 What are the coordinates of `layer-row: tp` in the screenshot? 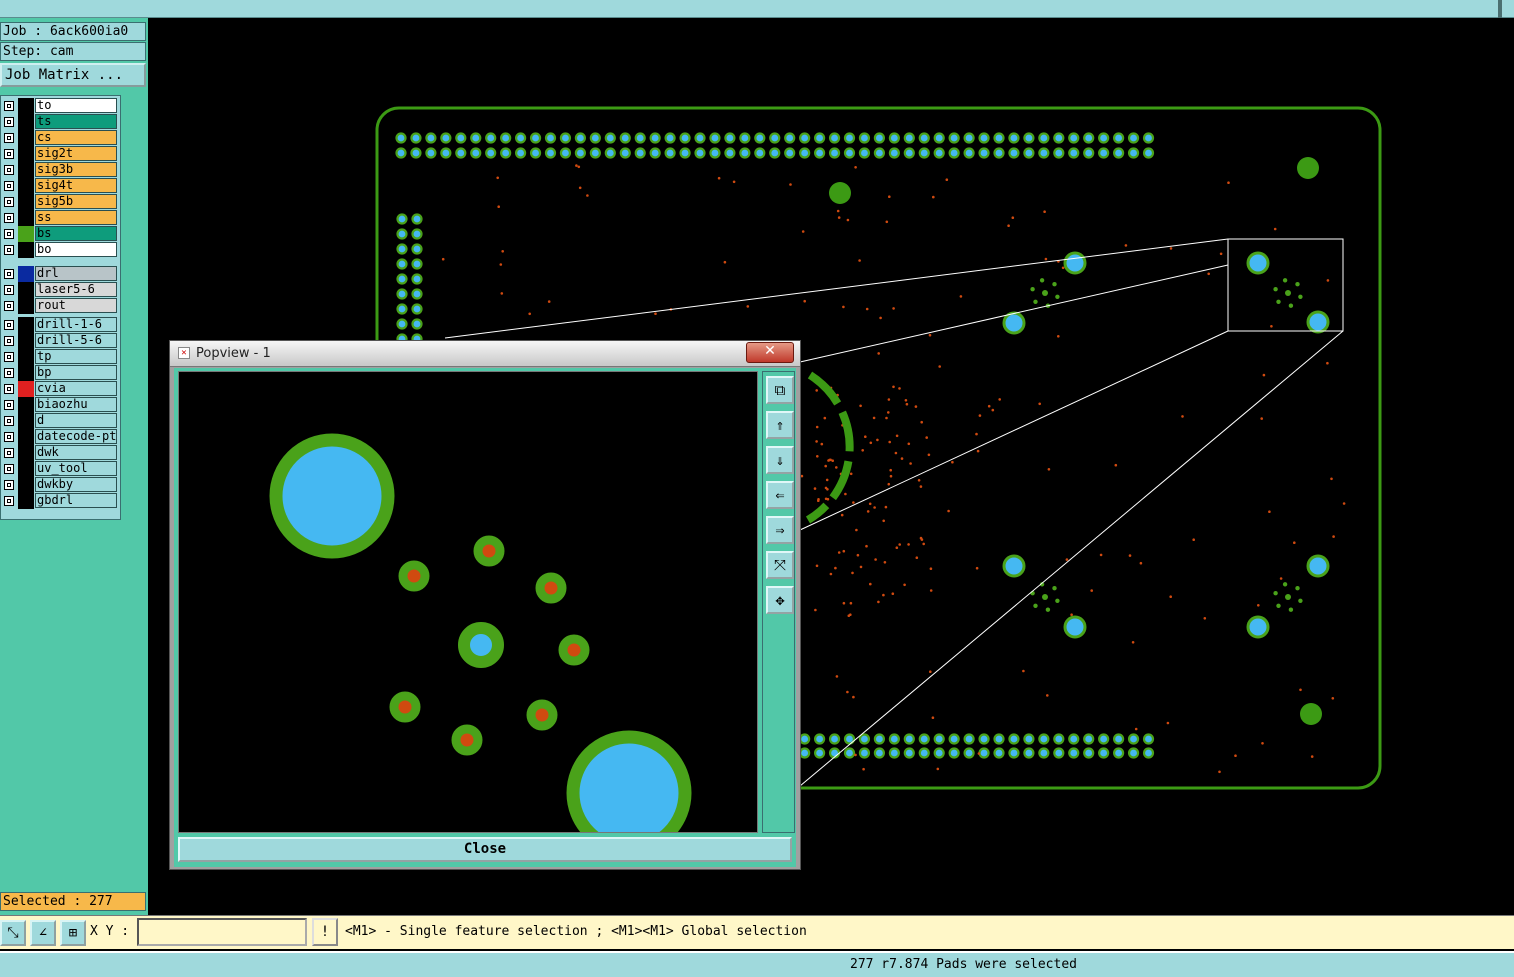 It's located at (60, 357).